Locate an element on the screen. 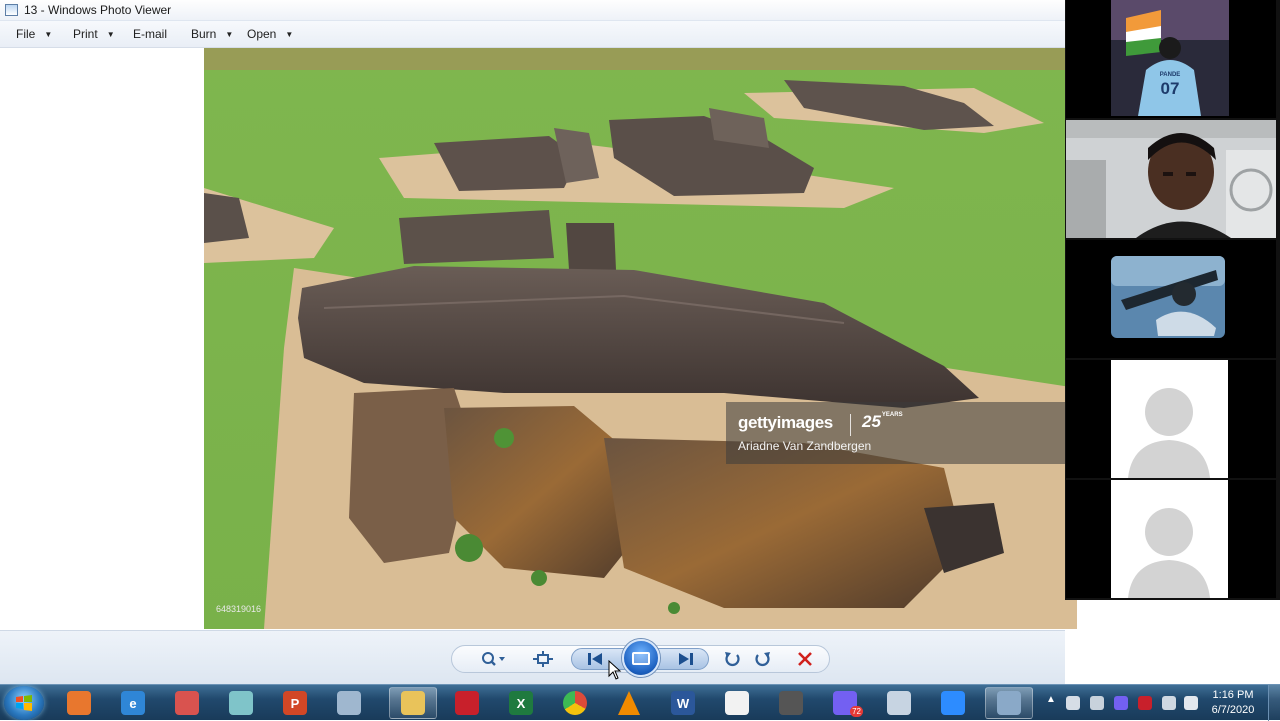 This screenshot has height=721, width=1280. jersey-name: PANDE is located at coordinates (1170, 75).